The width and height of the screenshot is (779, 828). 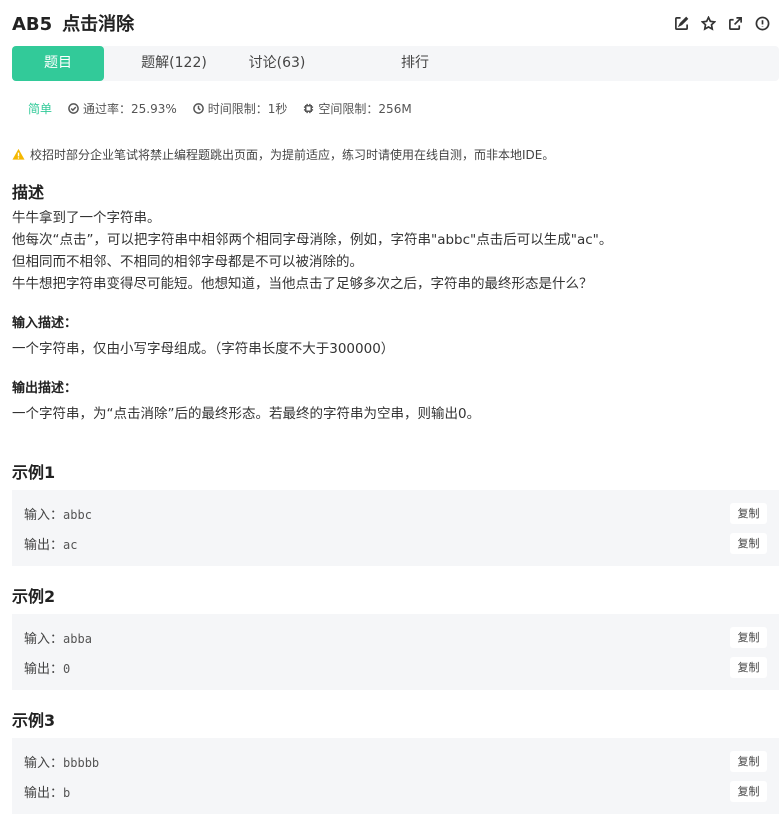 What do you see at coordinates (51, 545) in the screenshot?
I see `example-1-output: 输出：ac` at bounding box center [51, 545].